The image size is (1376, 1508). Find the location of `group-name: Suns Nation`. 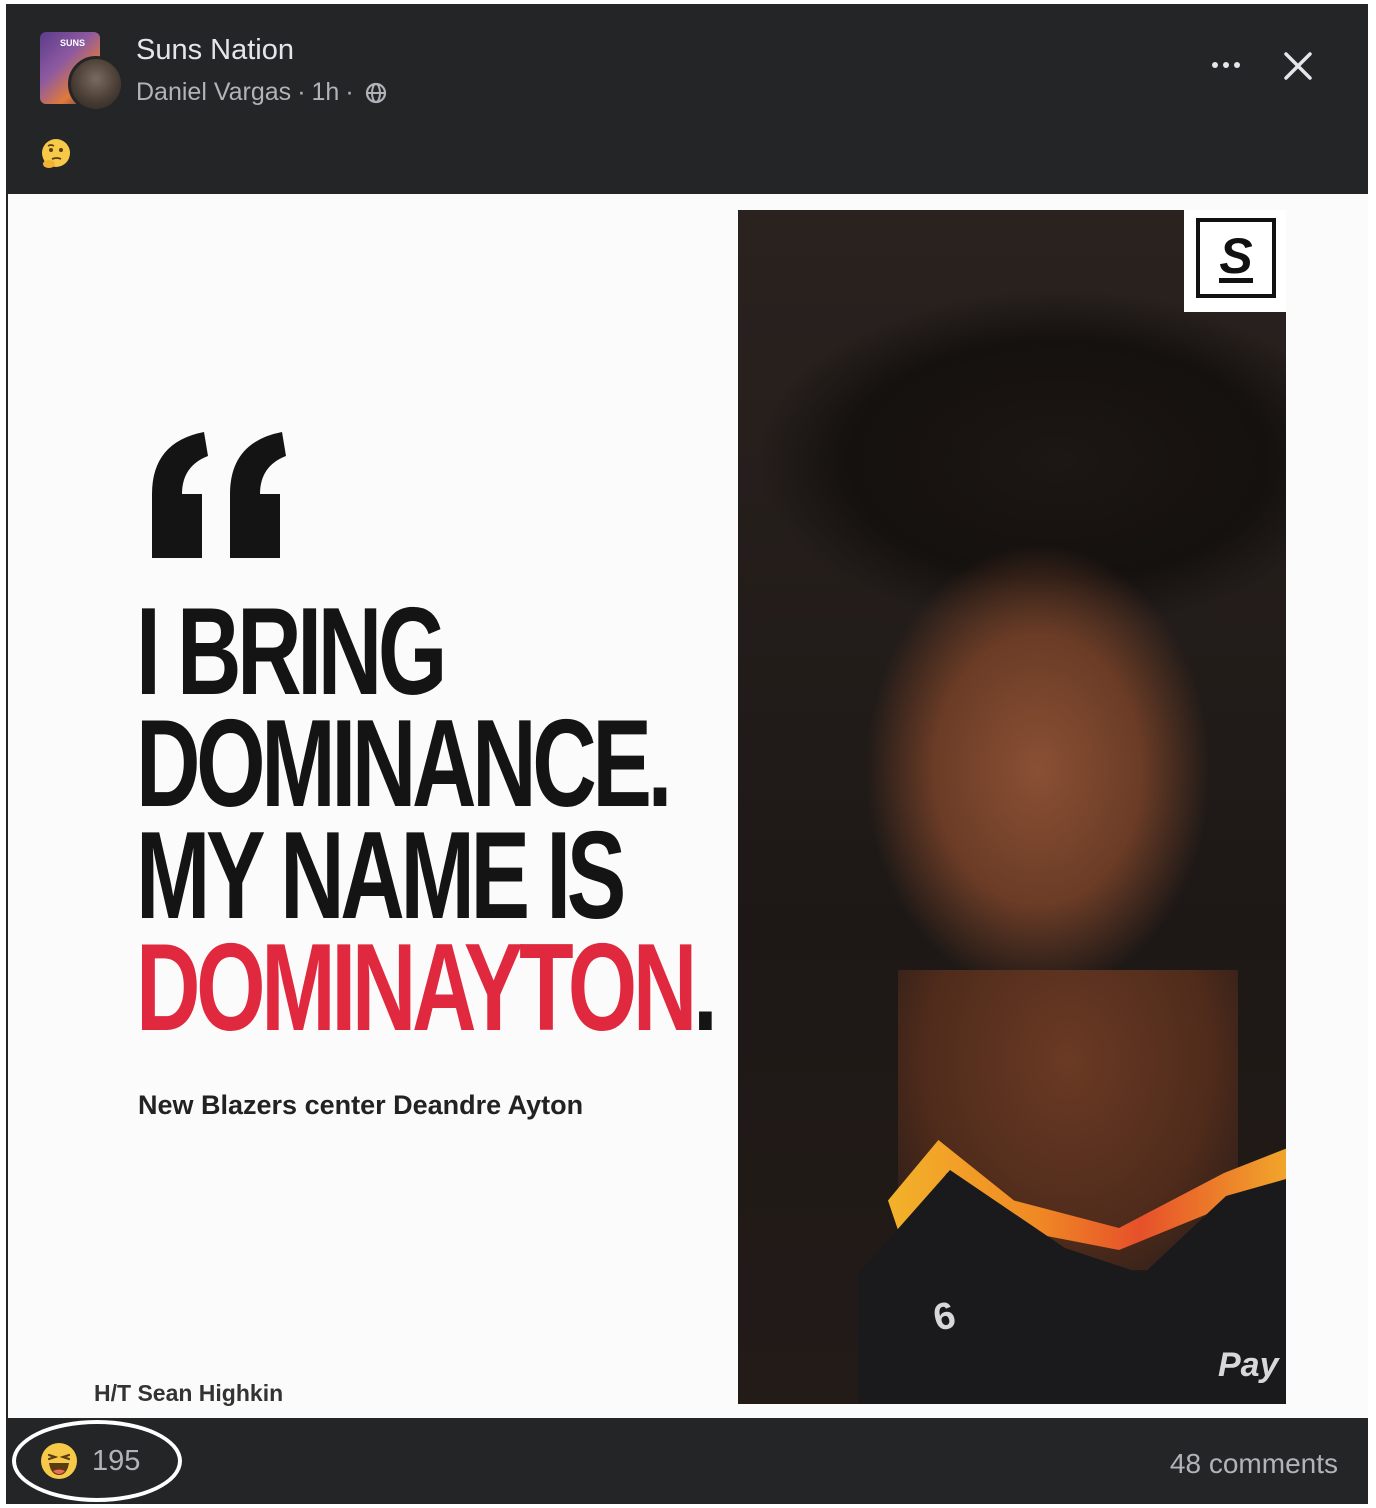

group-name: Suns Nation is located at coordinates (215, 50).